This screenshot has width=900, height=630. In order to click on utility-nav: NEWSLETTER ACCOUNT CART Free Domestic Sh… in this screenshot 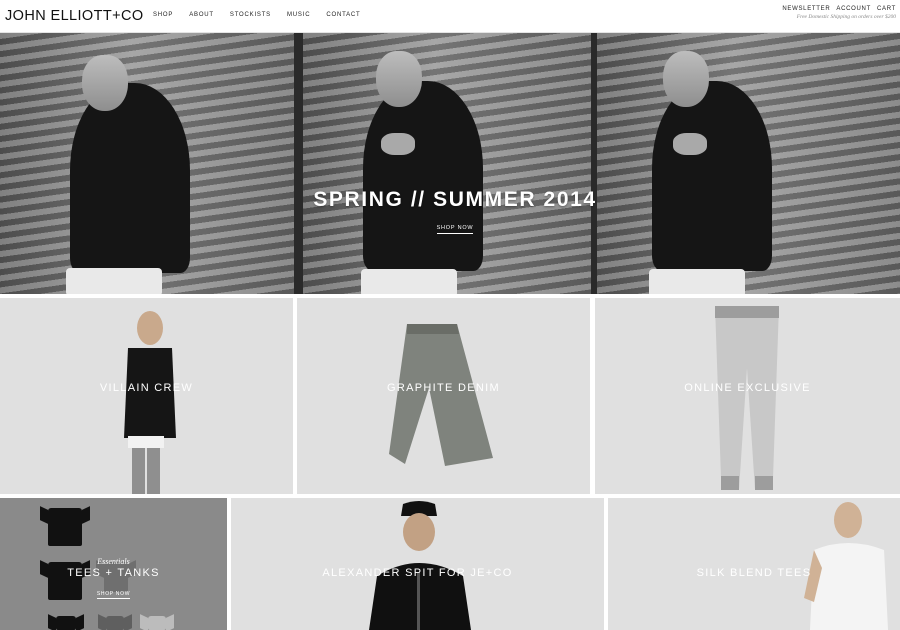, I will do `click(839, 13)`.